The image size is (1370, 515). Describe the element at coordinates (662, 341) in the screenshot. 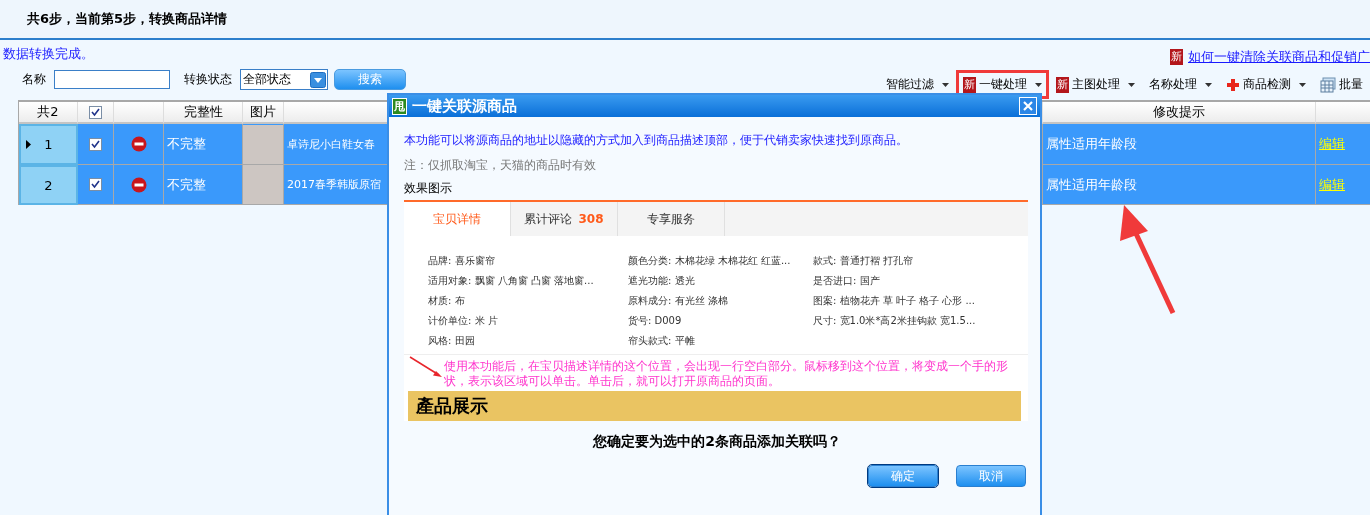

I see `attribute-text: 帘头款式: 平帷` at that location.